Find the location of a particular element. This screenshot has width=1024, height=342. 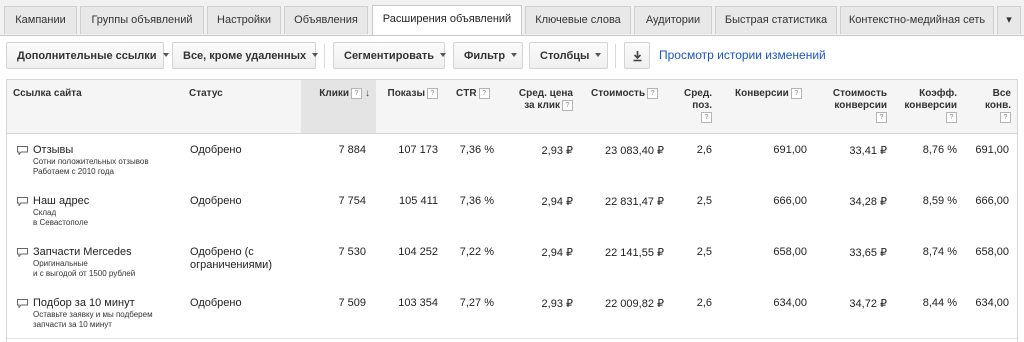

header-all-conv: Все конв. ? is located at coordinates (990, 106).